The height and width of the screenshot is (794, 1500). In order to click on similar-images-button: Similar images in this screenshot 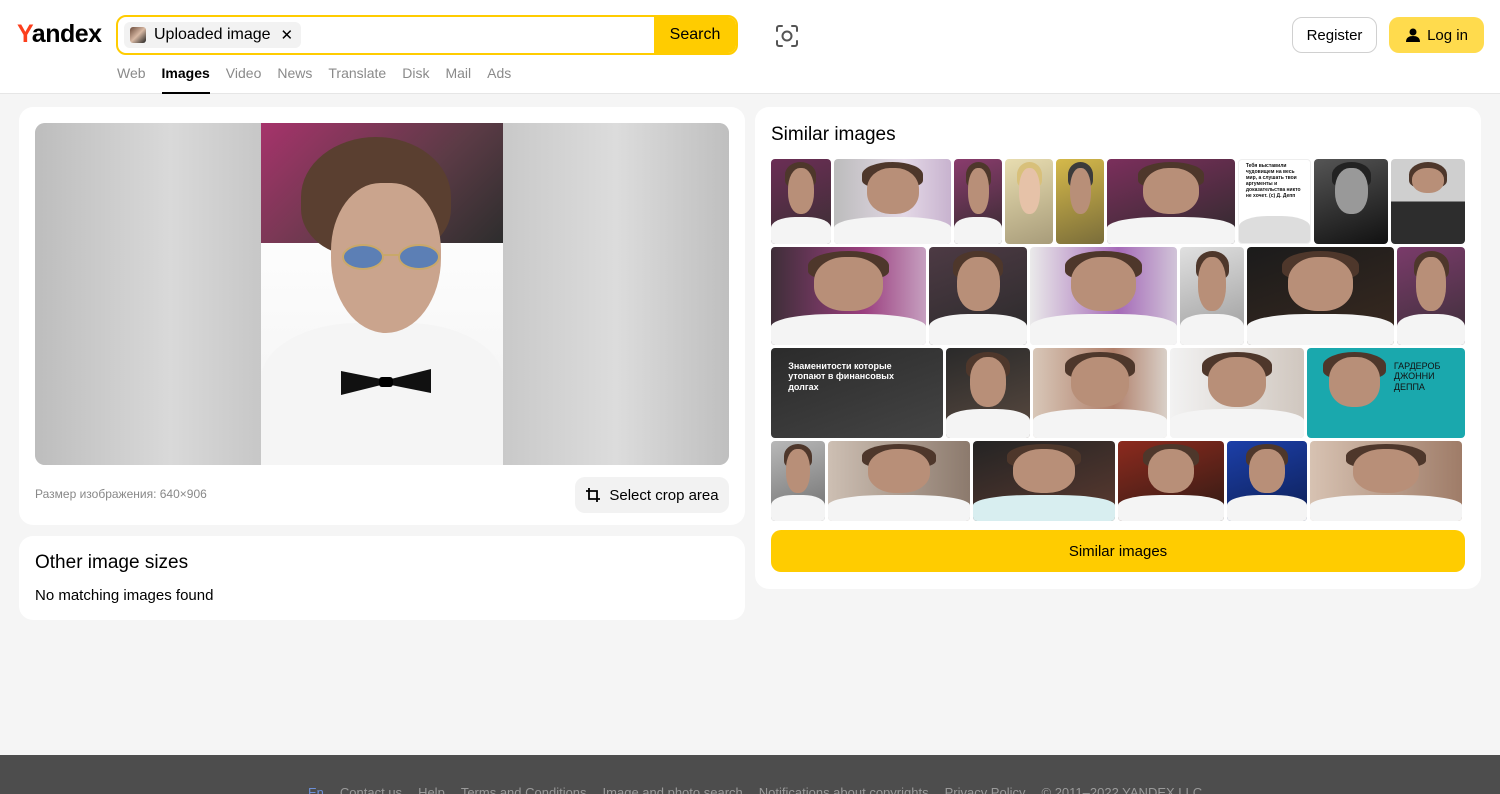, I will do `click(1118, 551)`.